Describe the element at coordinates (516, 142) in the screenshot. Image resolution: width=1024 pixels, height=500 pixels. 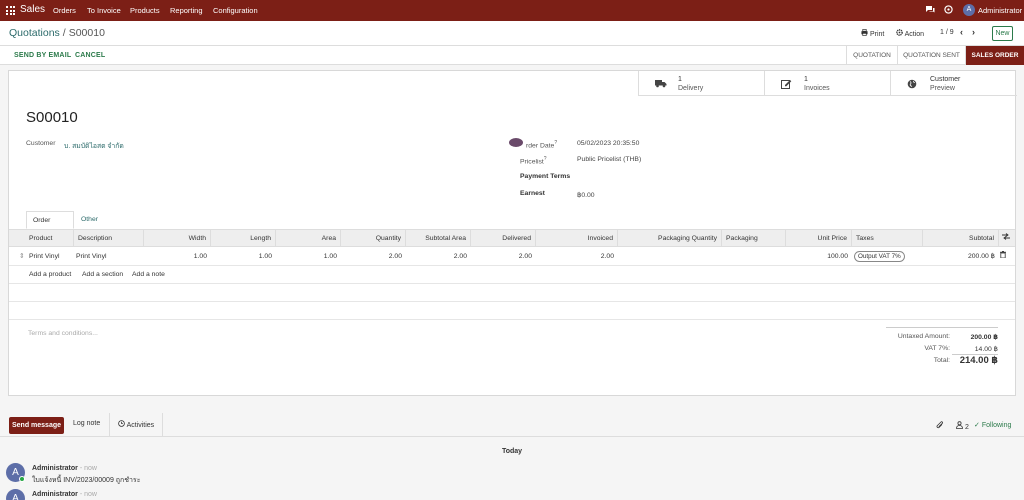
I see `cursor-highlight` at that location.